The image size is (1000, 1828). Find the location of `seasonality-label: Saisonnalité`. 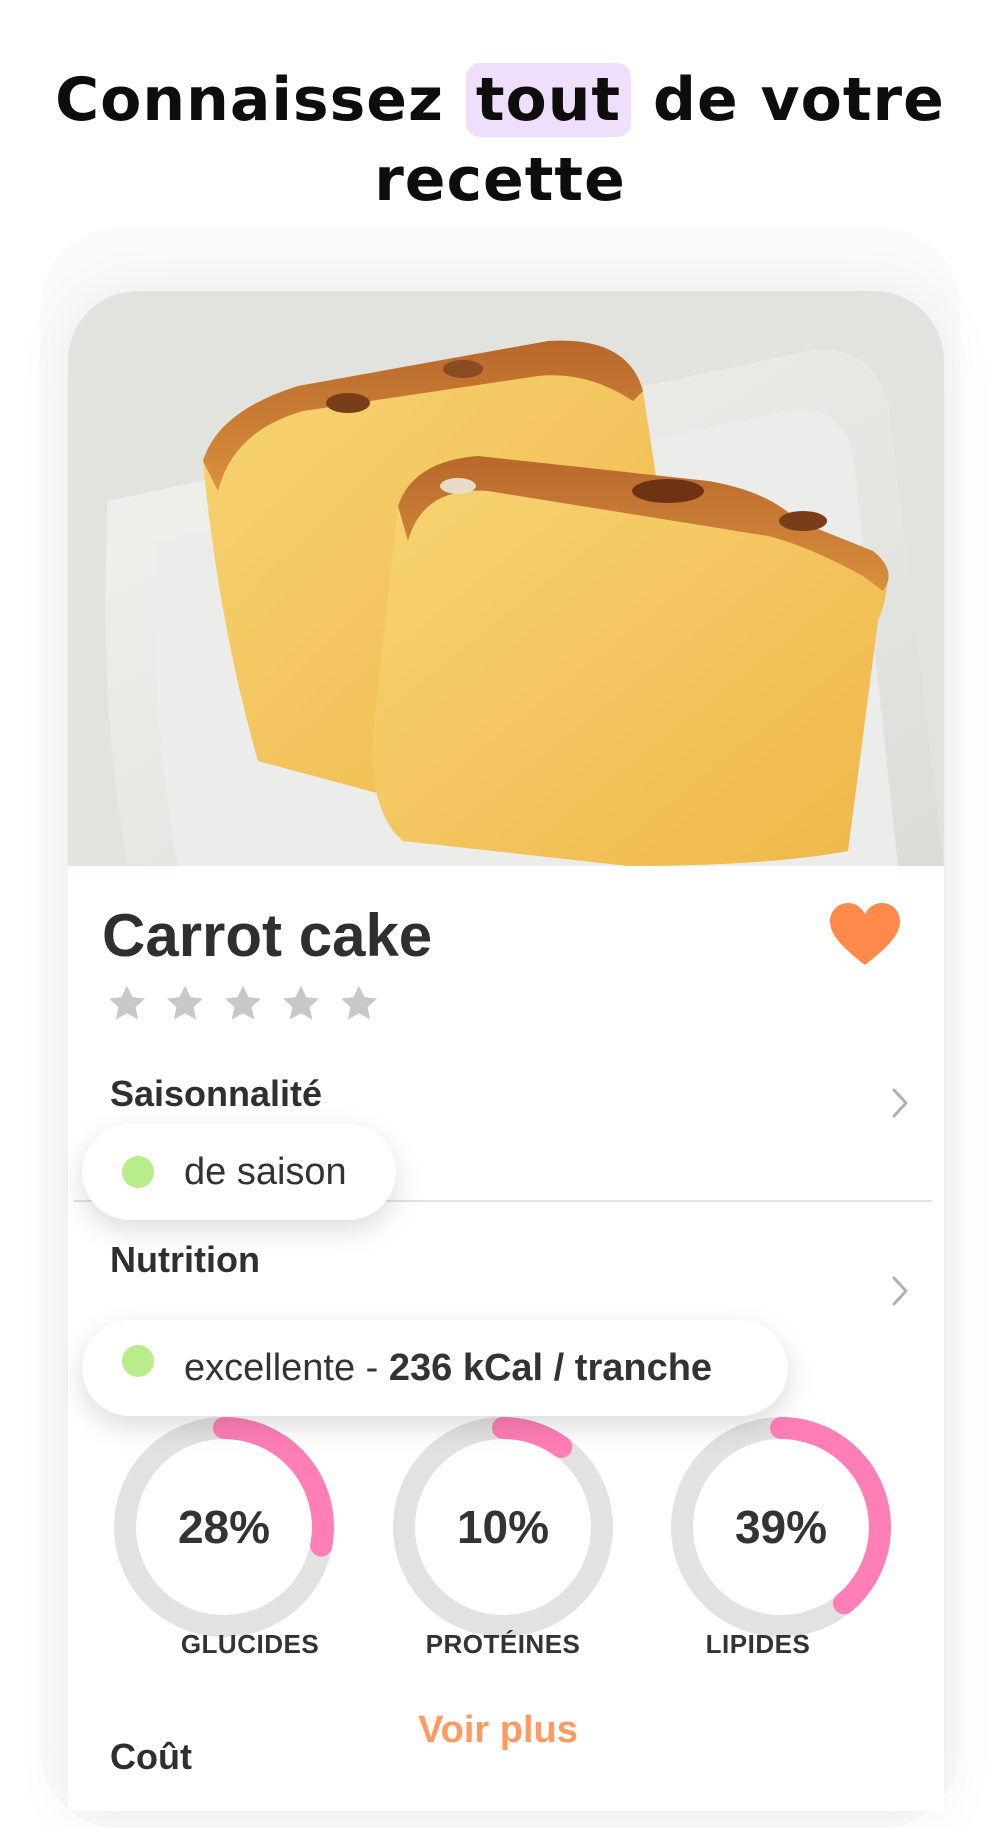

seasonality-label: Saisonnalité is located at coordinates (216, 1093).